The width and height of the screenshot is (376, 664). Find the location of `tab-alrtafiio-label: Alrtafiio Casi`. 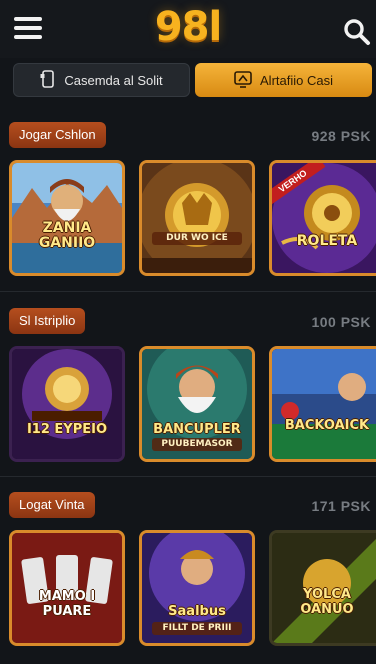

tab-alrtafiio-label: Alrtafiio Casi is located at coordinates (296, 80).